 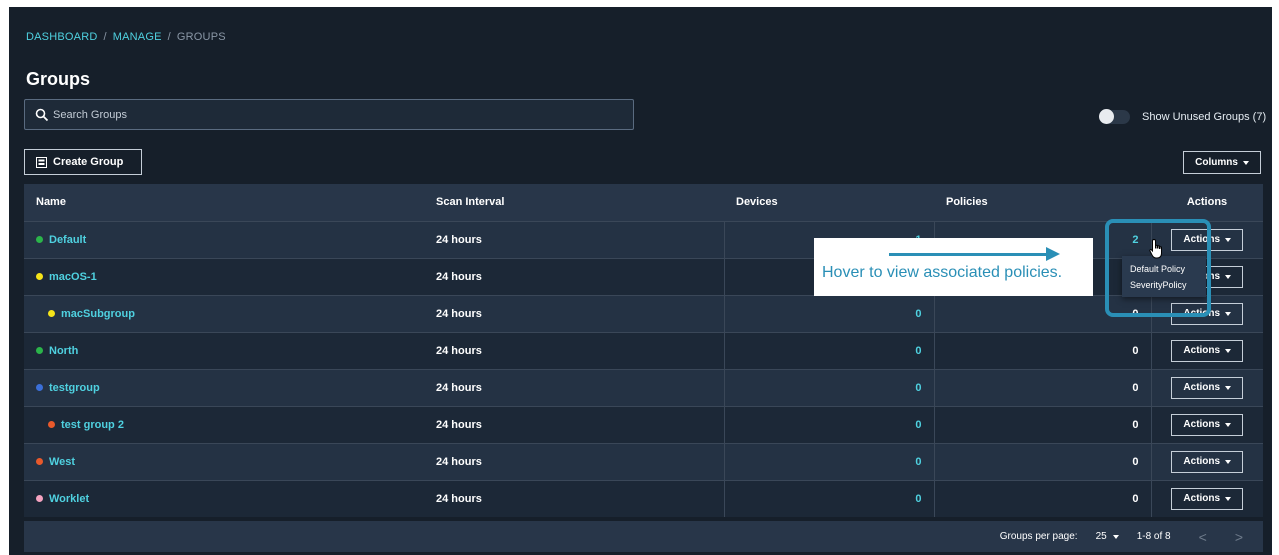 I want to click on table-row: testgroup 24 hours 0 0 Actions, so click(x=643, y=387).